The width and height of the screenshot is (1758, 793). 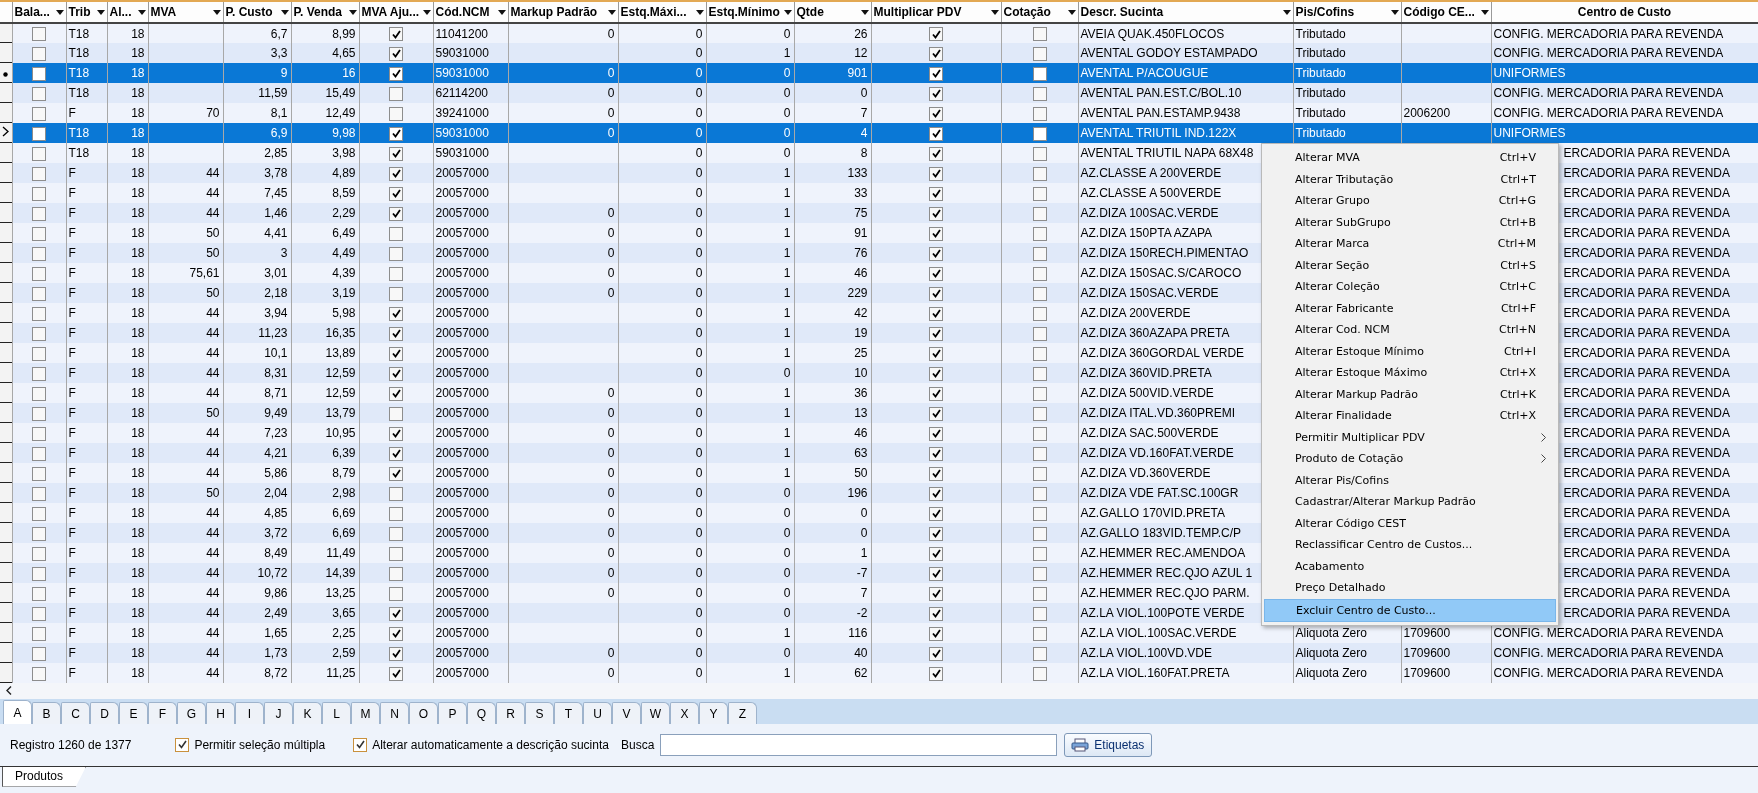 I want to click on letter-tab: B, so click(x=46, y=713).